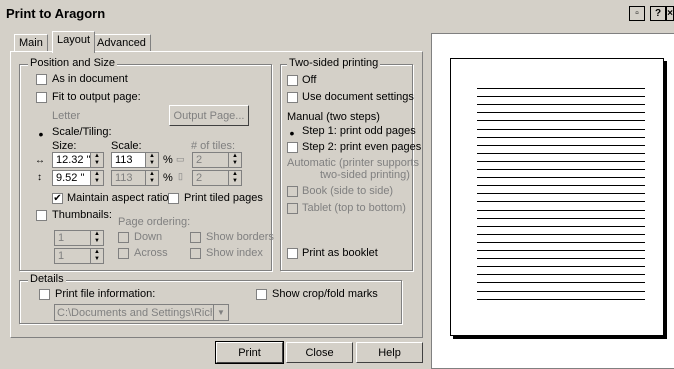 Image resolution: width=674 pixels, height=369 pixels. What do you see at coordinates (41, 134) in the screenshot?
I see `scale-tiling-radio: •` at bounding box center [41, 134].